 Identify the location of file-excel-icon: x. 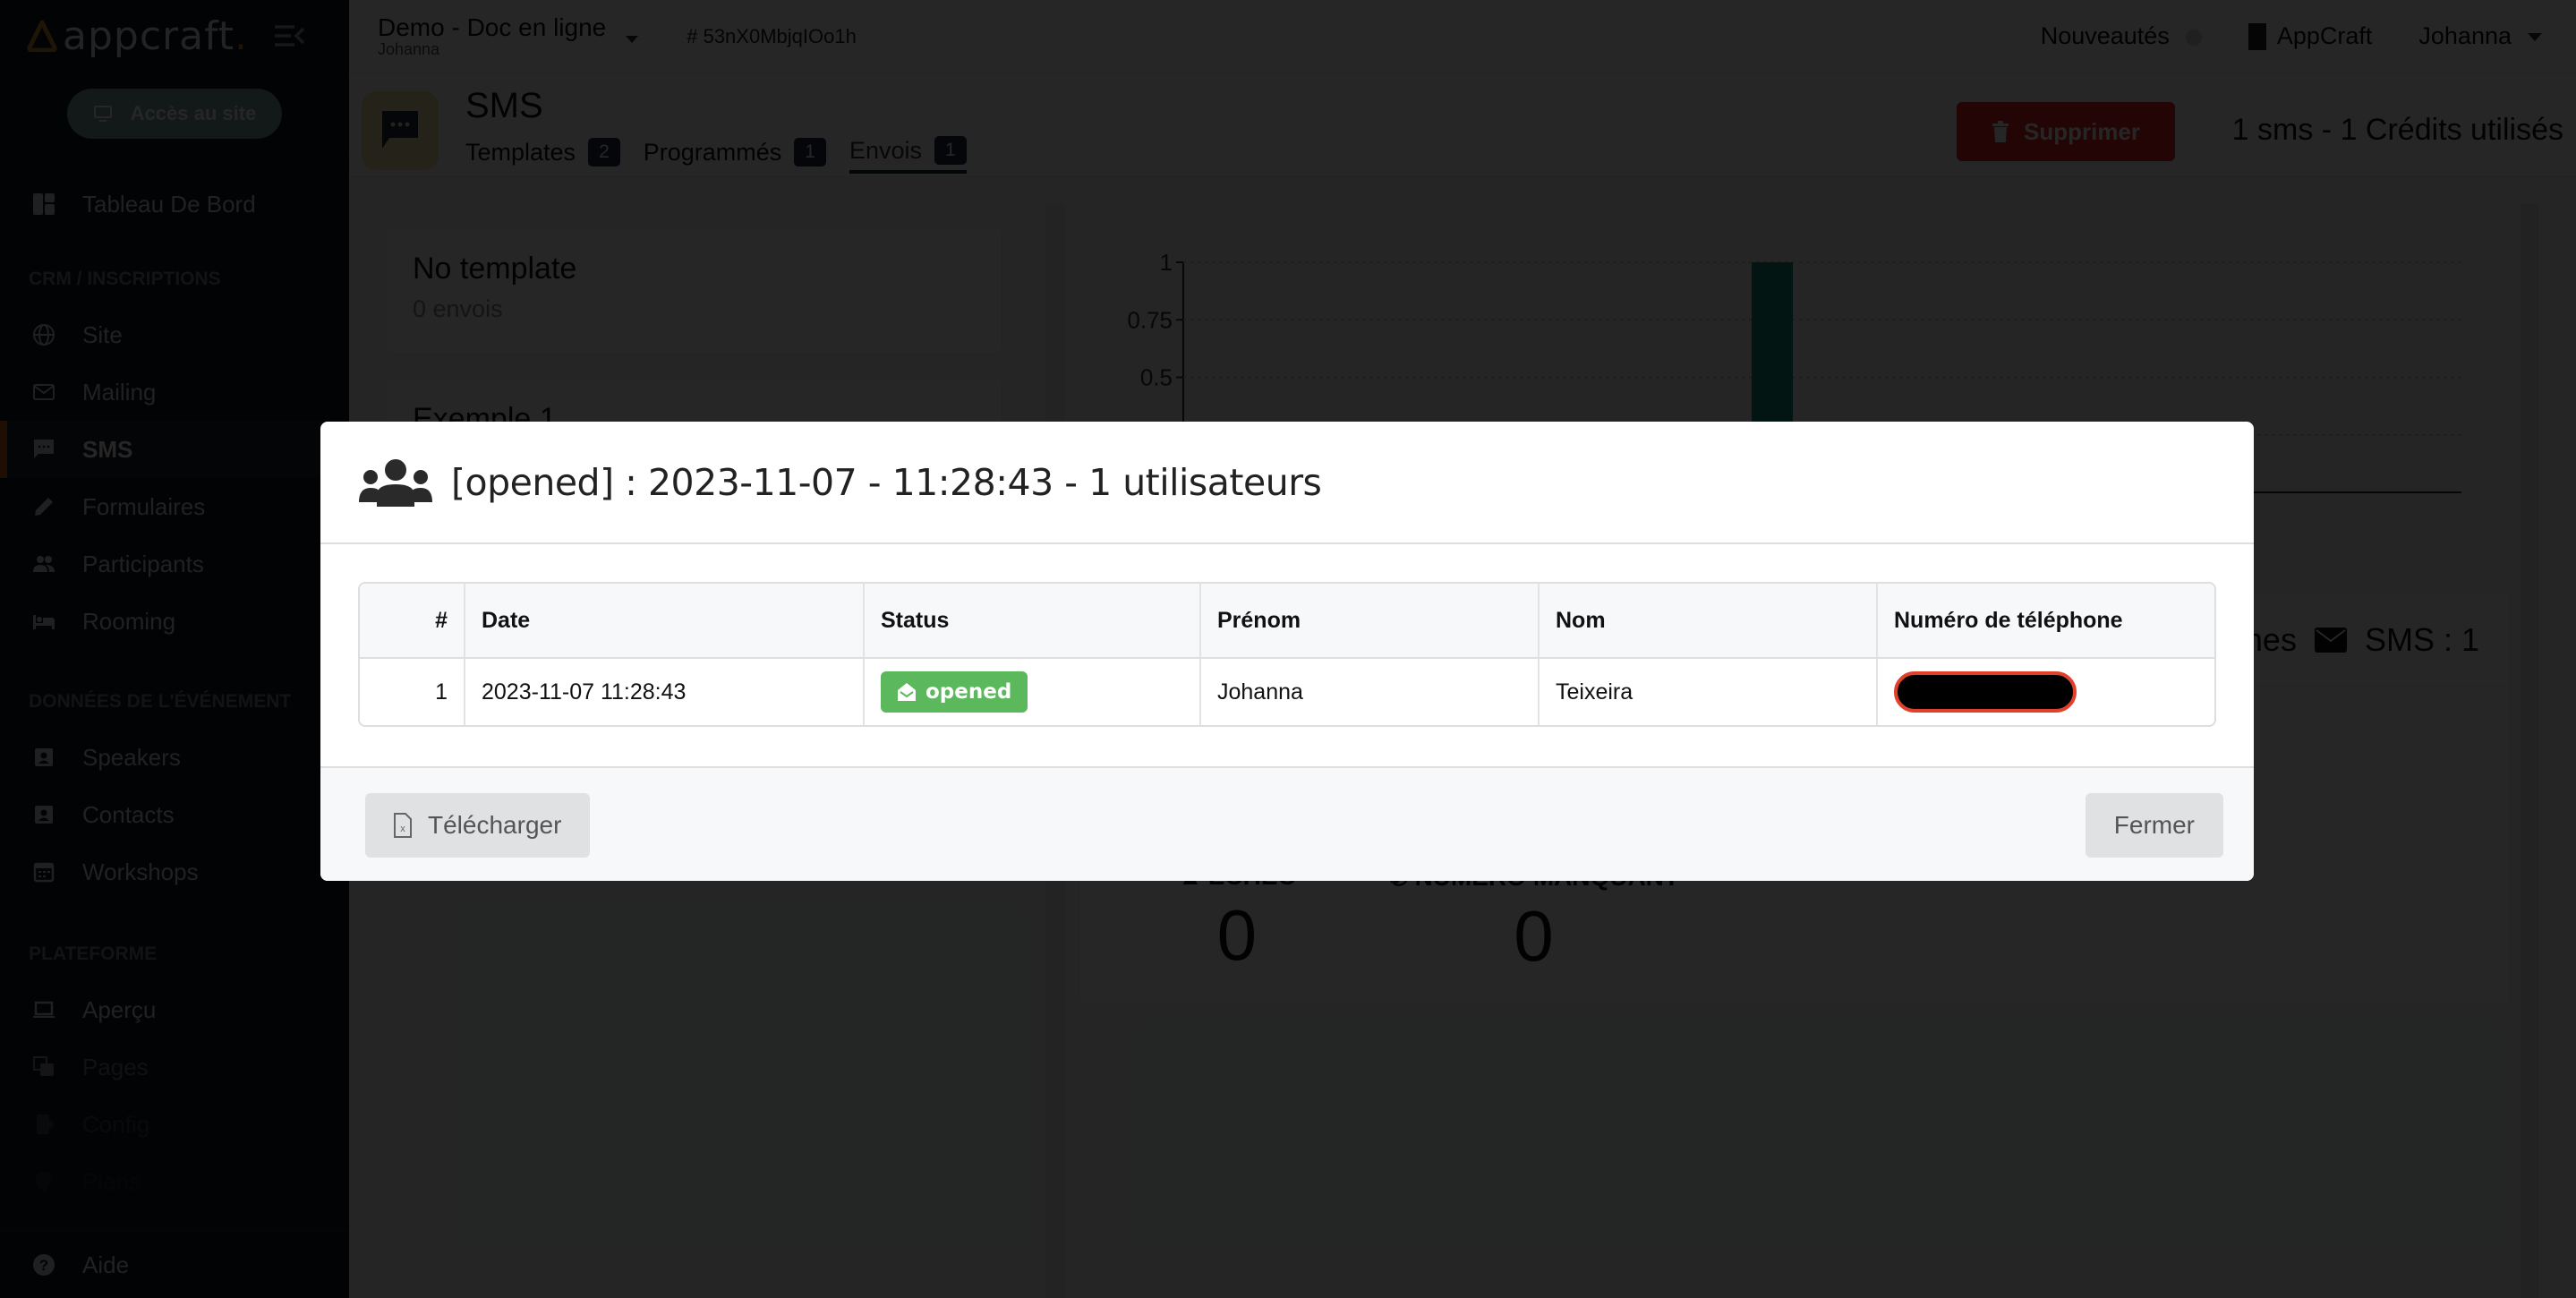
(403, 825).